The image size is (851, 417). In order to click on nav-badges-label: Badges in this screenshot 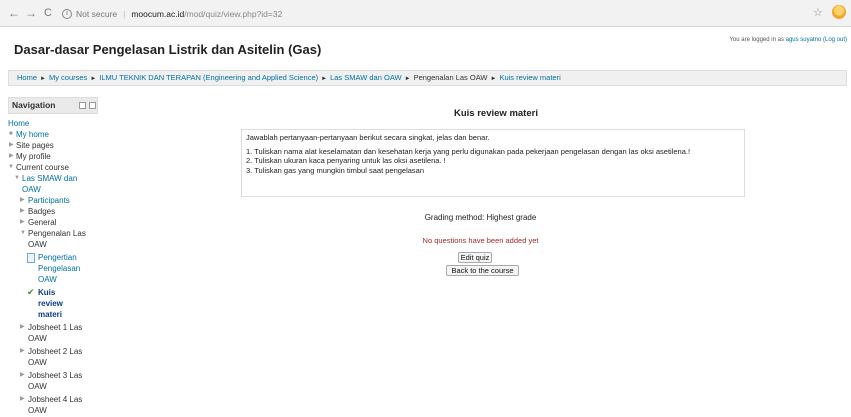, I will do `click(42, 211)`.